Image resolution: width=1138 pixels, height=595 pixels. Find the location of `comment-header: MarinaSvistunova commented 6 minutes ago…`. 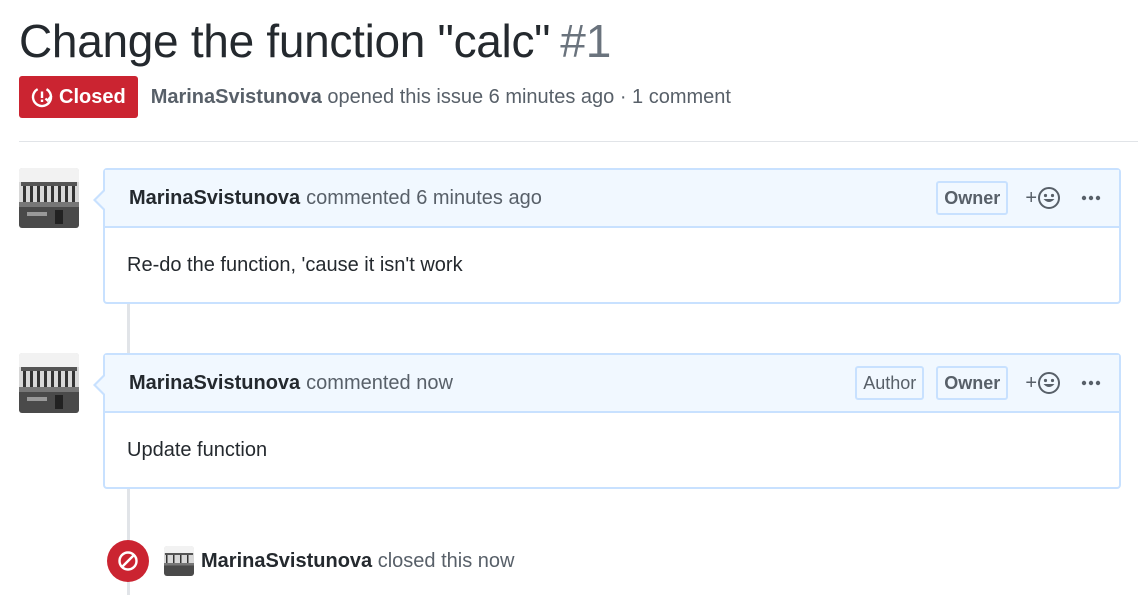

comment-header: MarinaSvistunova commented 6 minutes ago… is located at coordinates (612, 199).